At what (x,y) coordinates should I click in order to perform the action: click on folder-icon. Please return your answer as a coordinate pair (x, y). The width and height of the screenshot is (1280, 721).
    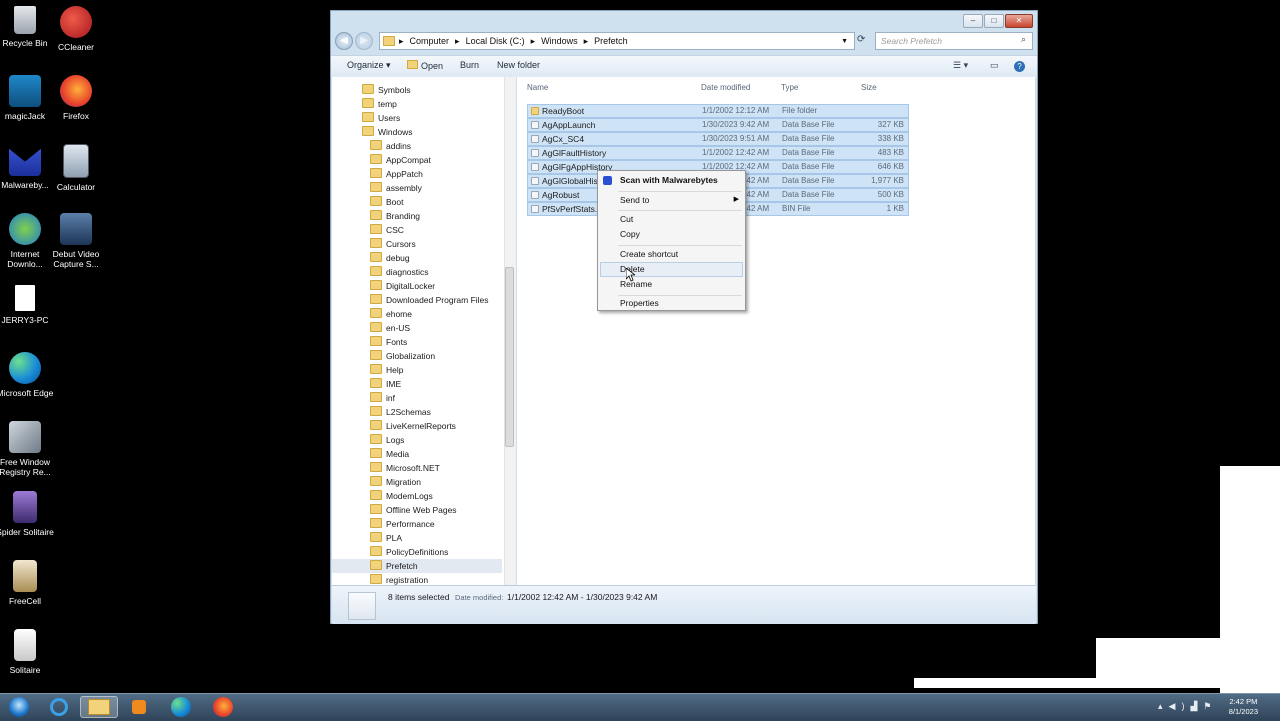
    Looking at the image, I should click on (376, 187).